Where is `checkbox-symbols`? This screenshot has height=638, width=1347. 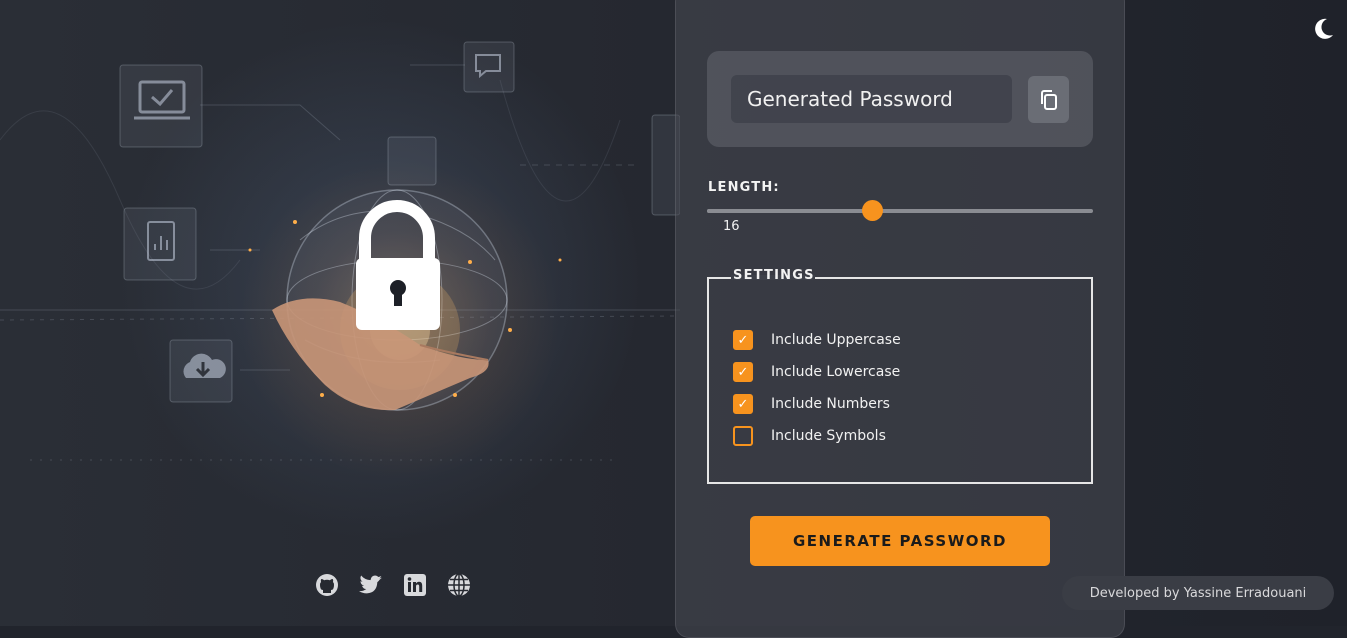
checkbox-symbols is located at coordinates (743, 436).